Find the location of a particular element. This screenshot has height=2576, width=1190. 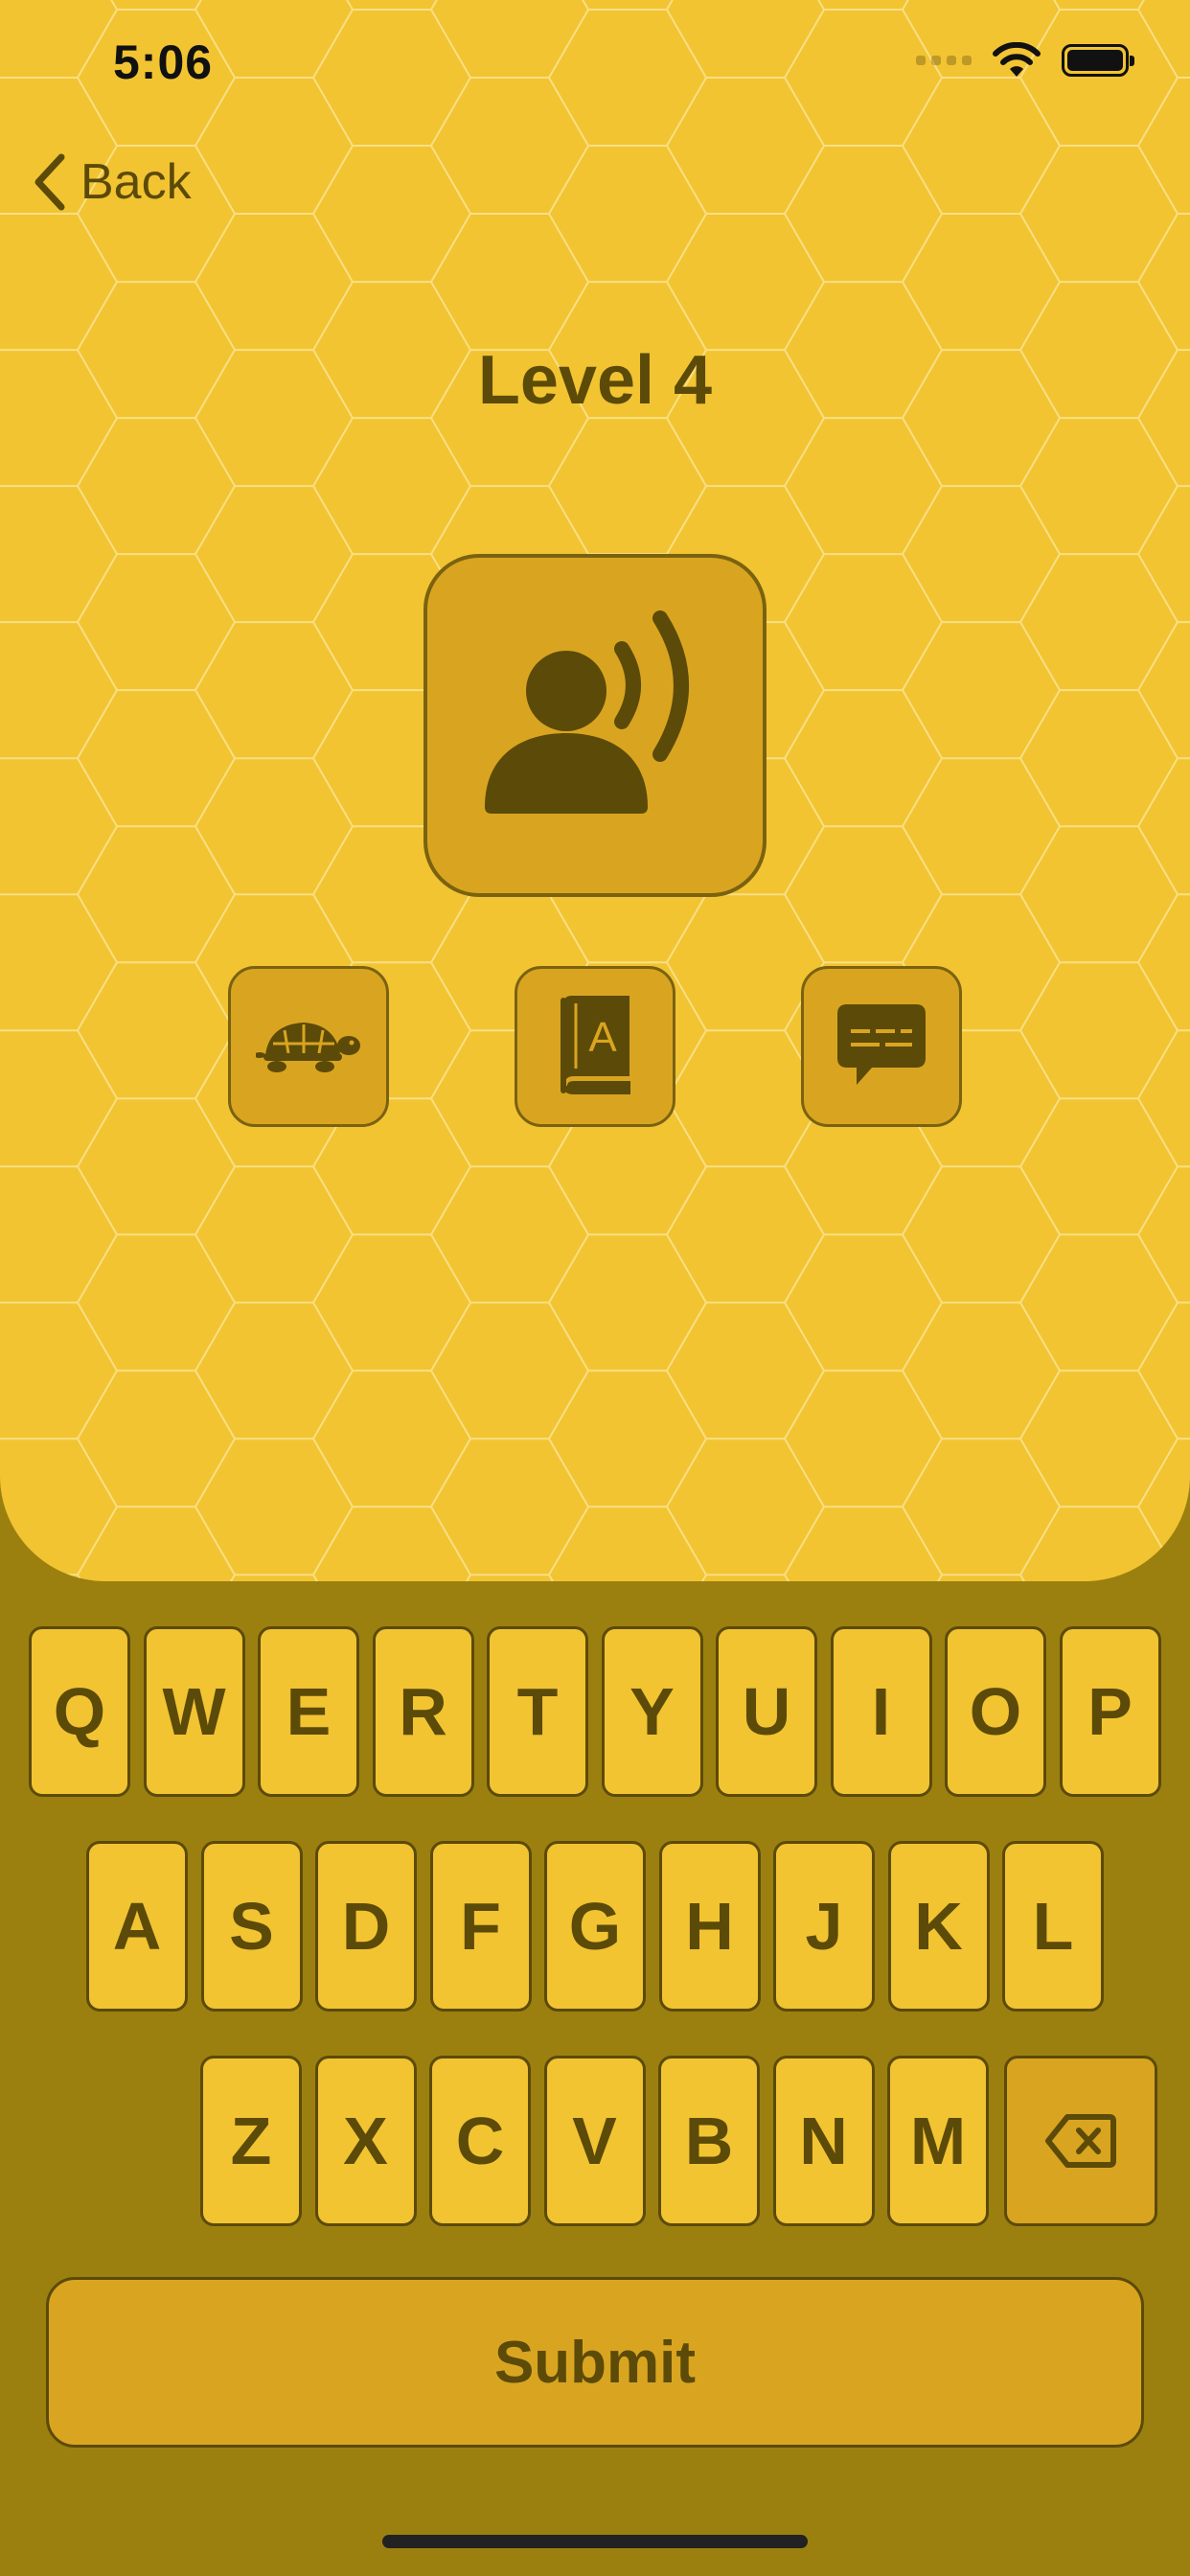

delete-key is located at coordinates (1080, 2141).